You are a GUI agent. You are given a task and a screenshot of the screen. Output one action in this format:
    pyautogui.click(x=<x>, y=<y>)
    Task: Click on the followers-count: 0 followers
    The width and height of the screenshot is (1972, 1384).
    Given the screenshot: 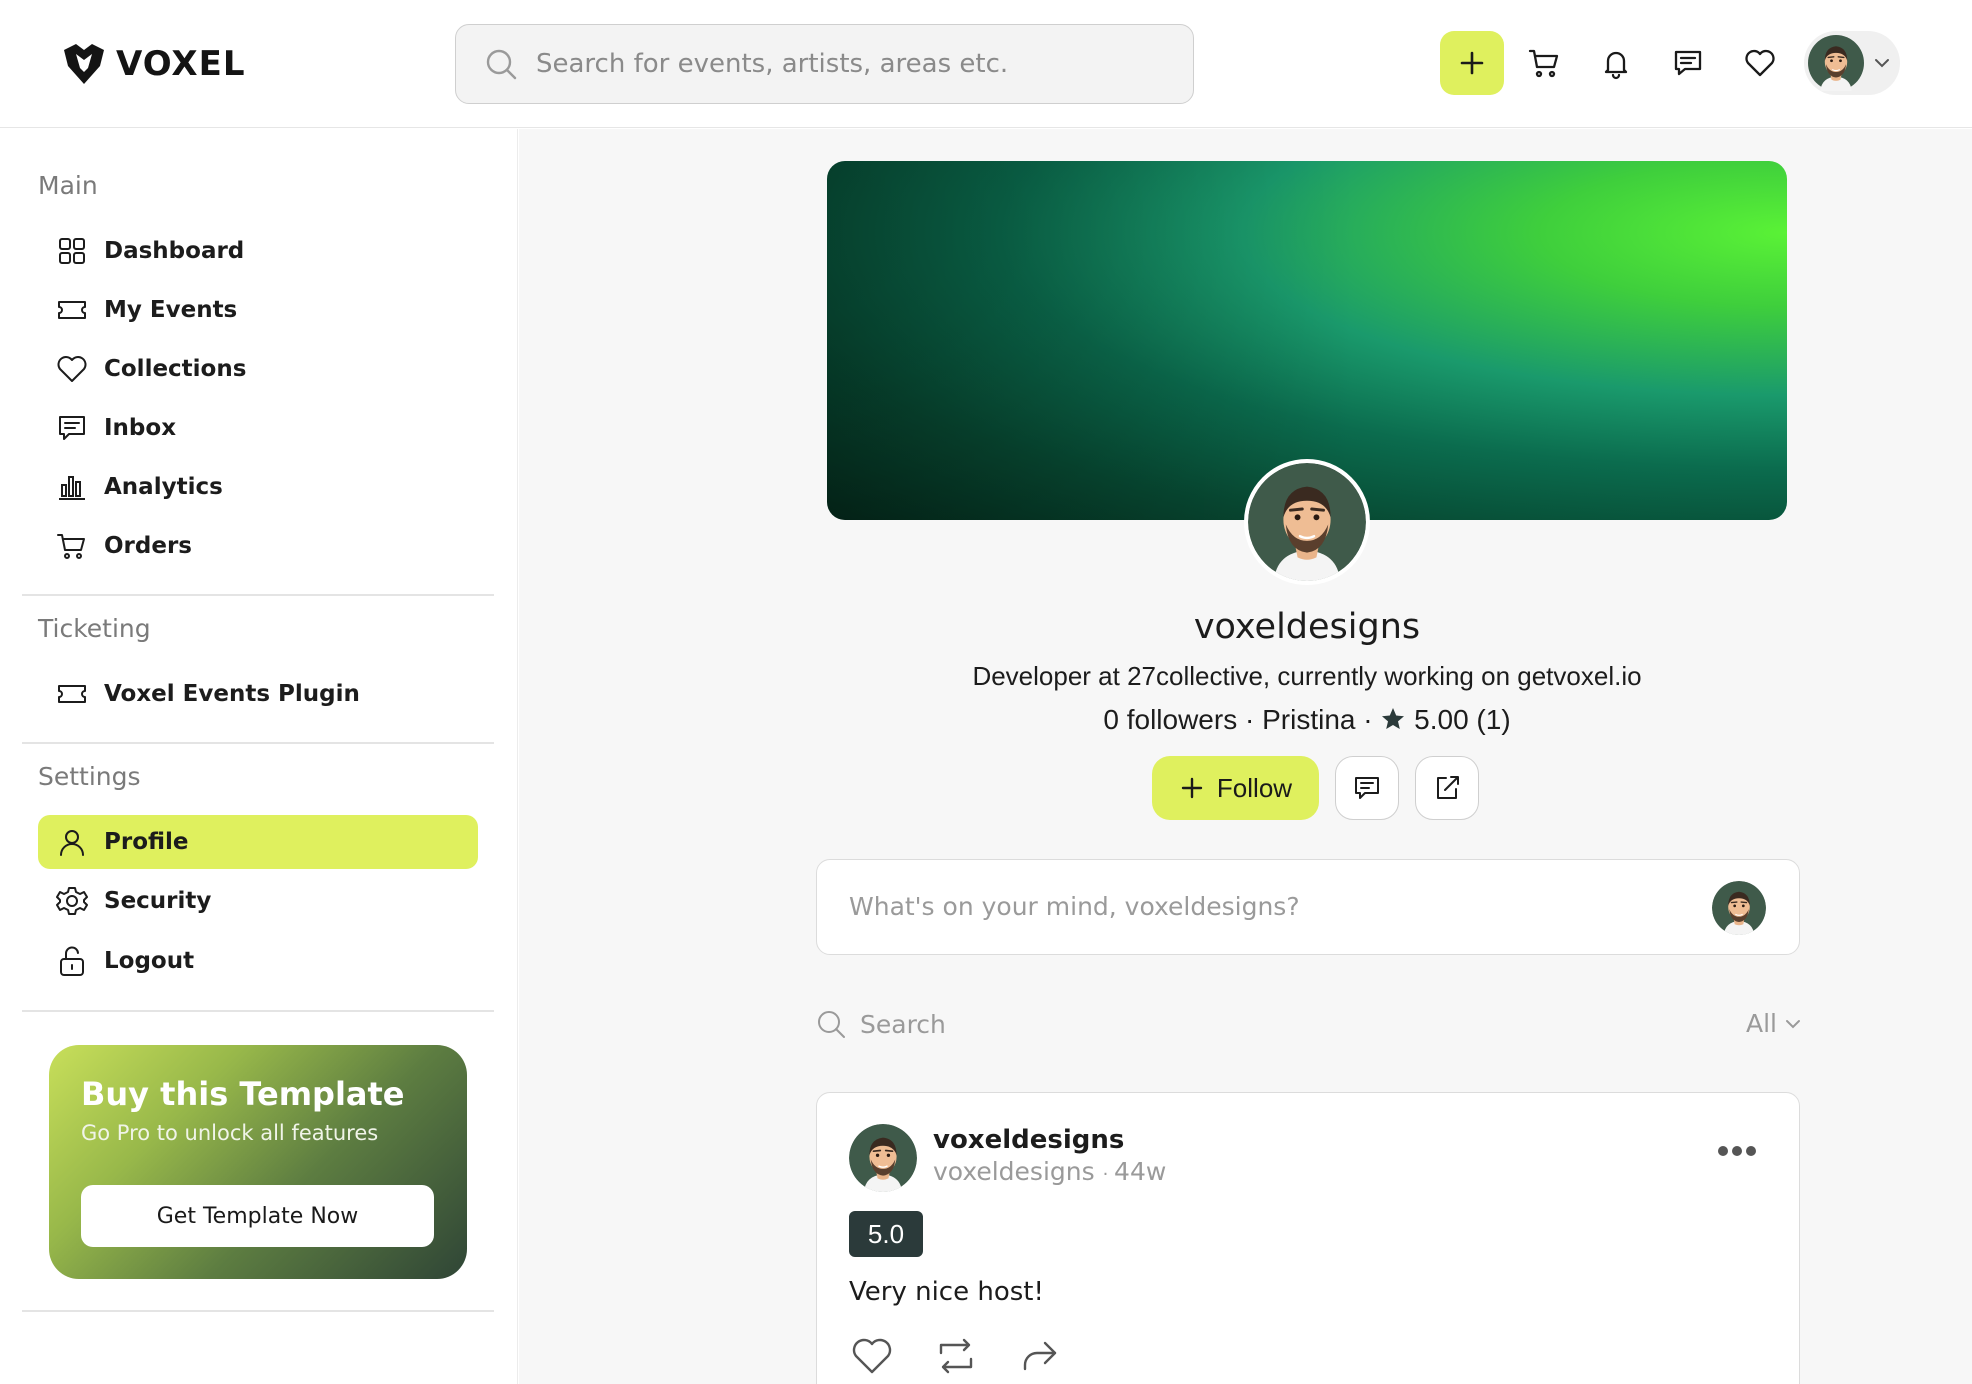 What is the action you would take?
    pyautogui.click(x=1170, y=719)
    